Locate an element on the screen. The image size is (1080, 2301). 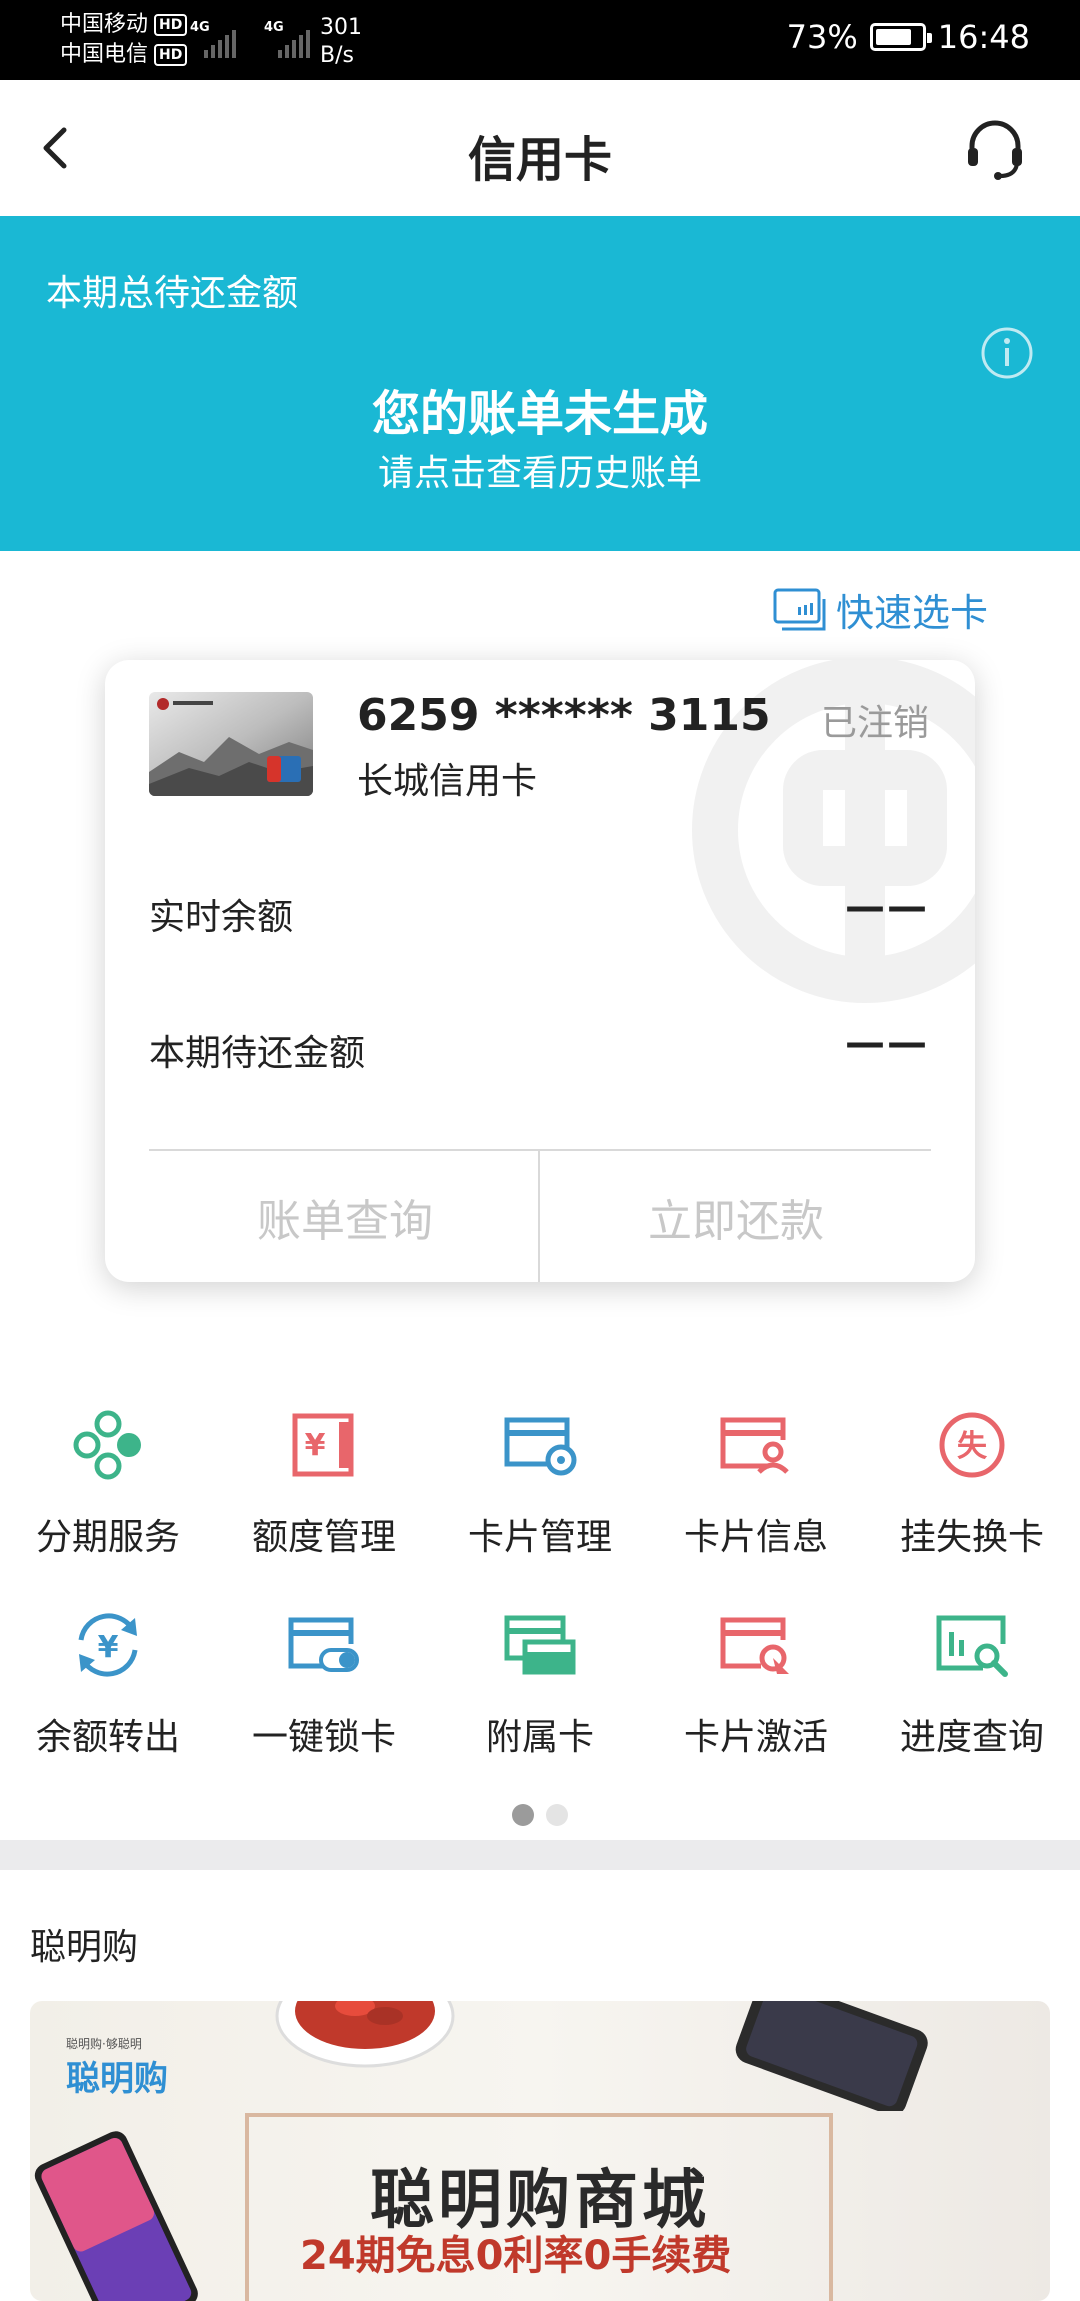
balance-transfer-icon: ¥ is located at coordinates (108, 1645).